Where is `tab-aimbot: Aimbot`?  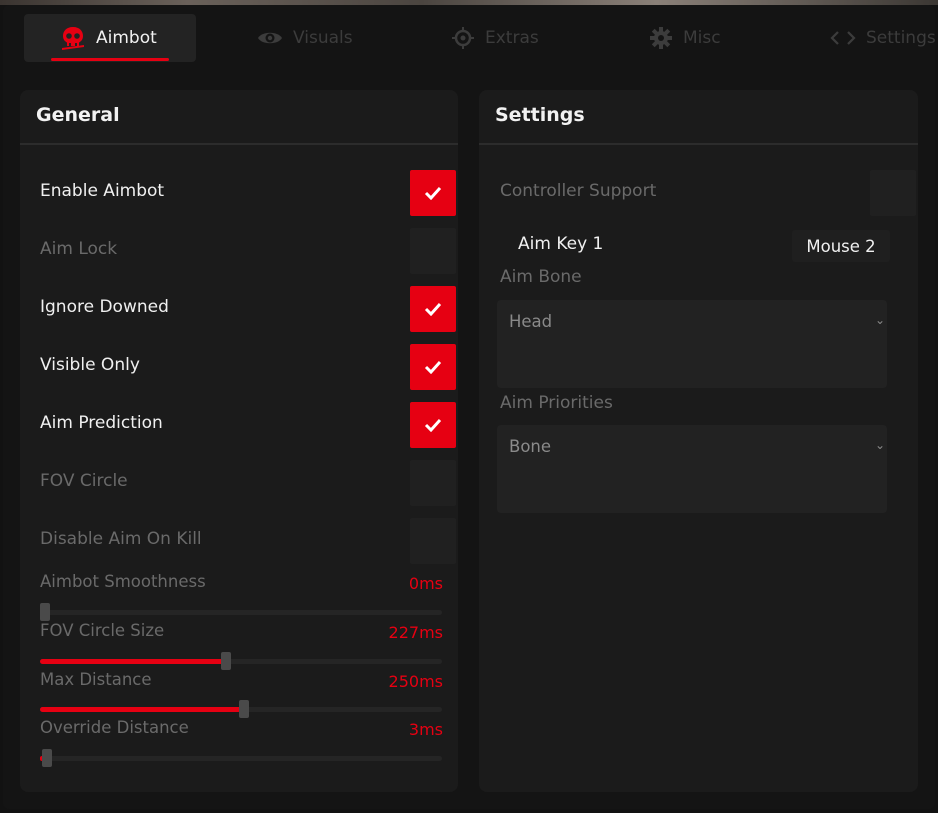
tab-aimbot: Aimbot is located at coordinates (110, 38).